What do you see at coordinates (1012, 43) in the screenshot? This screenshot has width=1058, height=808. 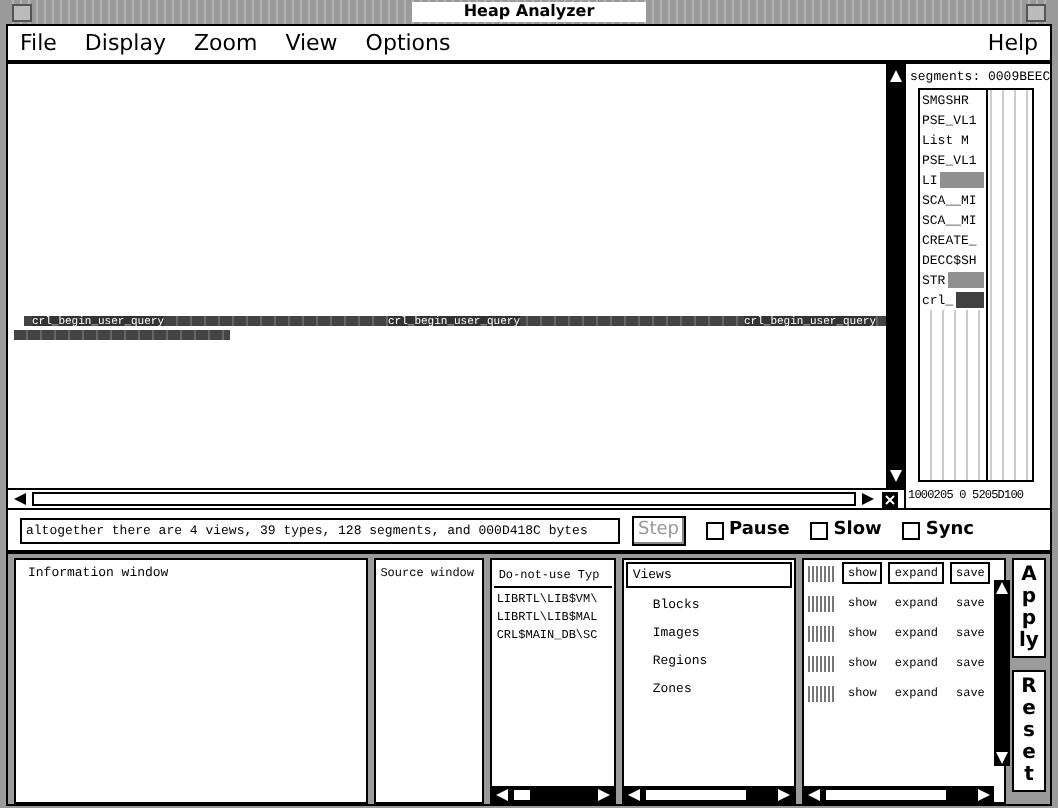 I see `help-menu: Help` at bounding box center [1012, 43].